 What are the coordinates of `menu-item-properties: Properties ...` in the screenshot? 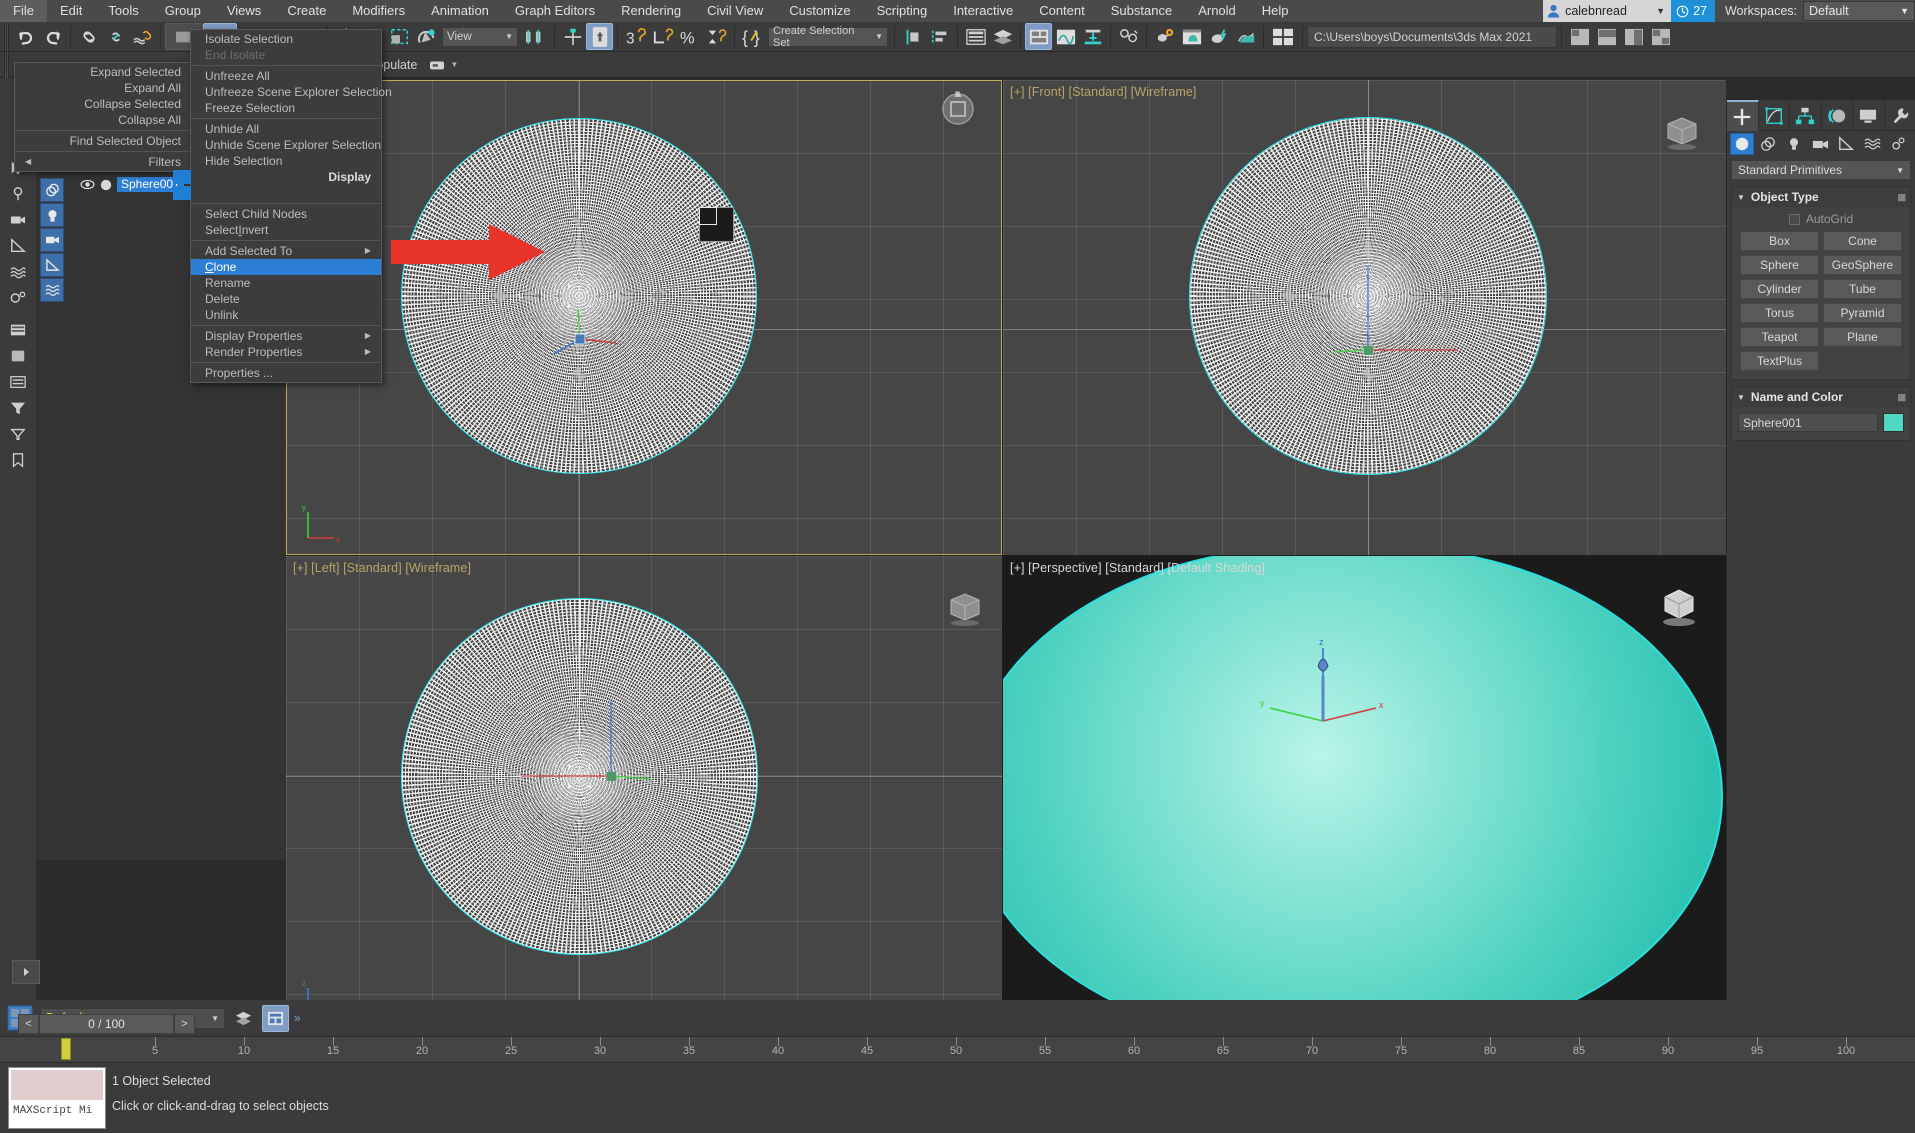 It's located at (286, 373).